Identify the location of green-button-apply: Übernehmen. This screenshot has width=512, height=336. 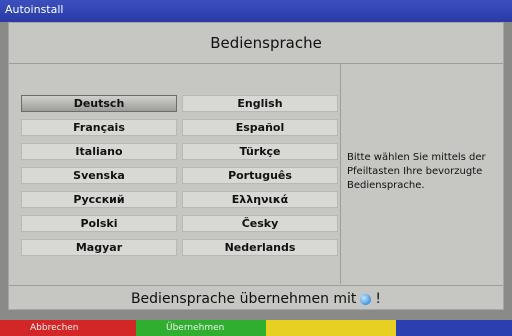
(201, 328).